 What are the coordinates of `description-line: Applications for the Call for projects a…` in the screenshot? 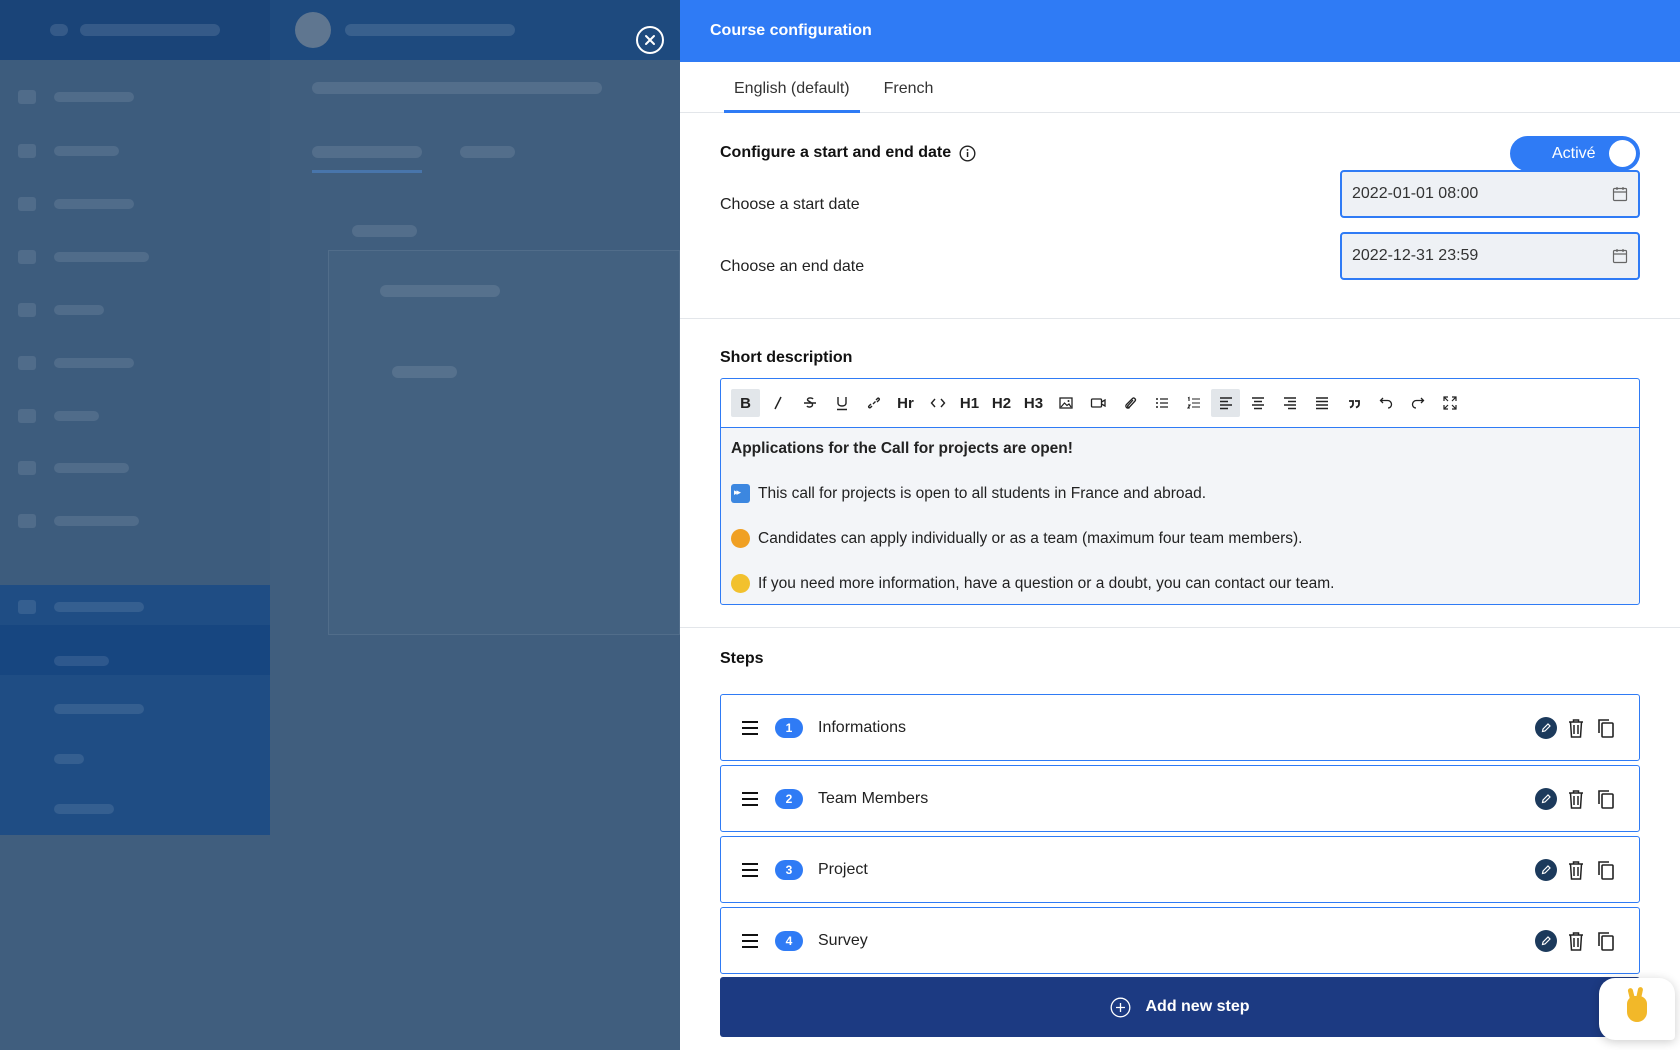 It's located at (1180, 462).